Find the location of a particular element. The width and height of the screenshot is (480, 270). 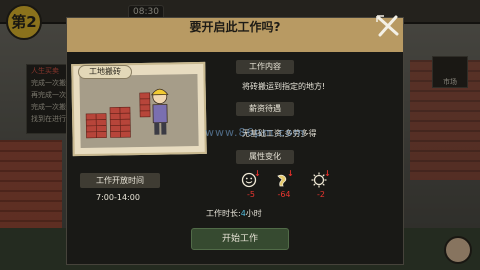

mood-value: -5 is located at coordinates (251, 194).